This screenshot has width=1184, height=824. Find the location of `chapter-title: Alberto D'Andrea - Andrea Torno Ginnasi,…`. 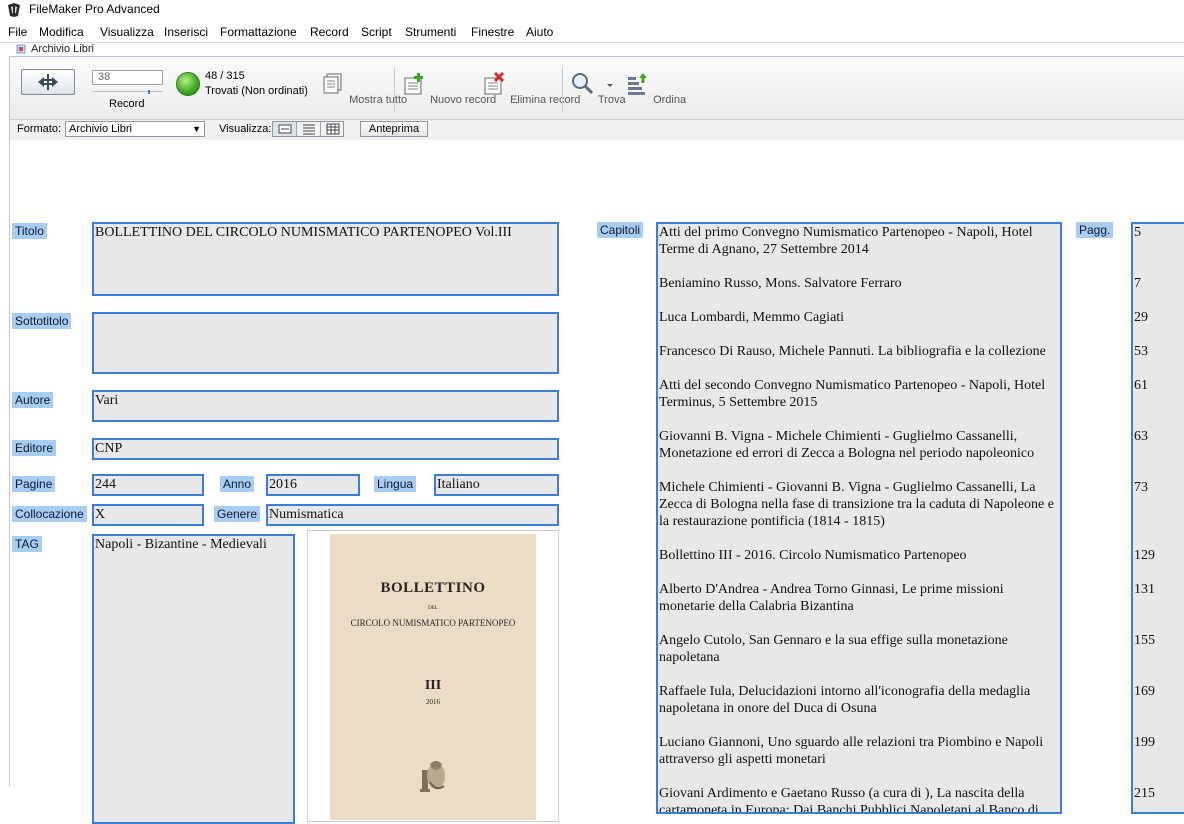

chapter-title: Alberto D'Andrea - Andrea Torno Ginnasi,… is located at coordinates (858, 598).